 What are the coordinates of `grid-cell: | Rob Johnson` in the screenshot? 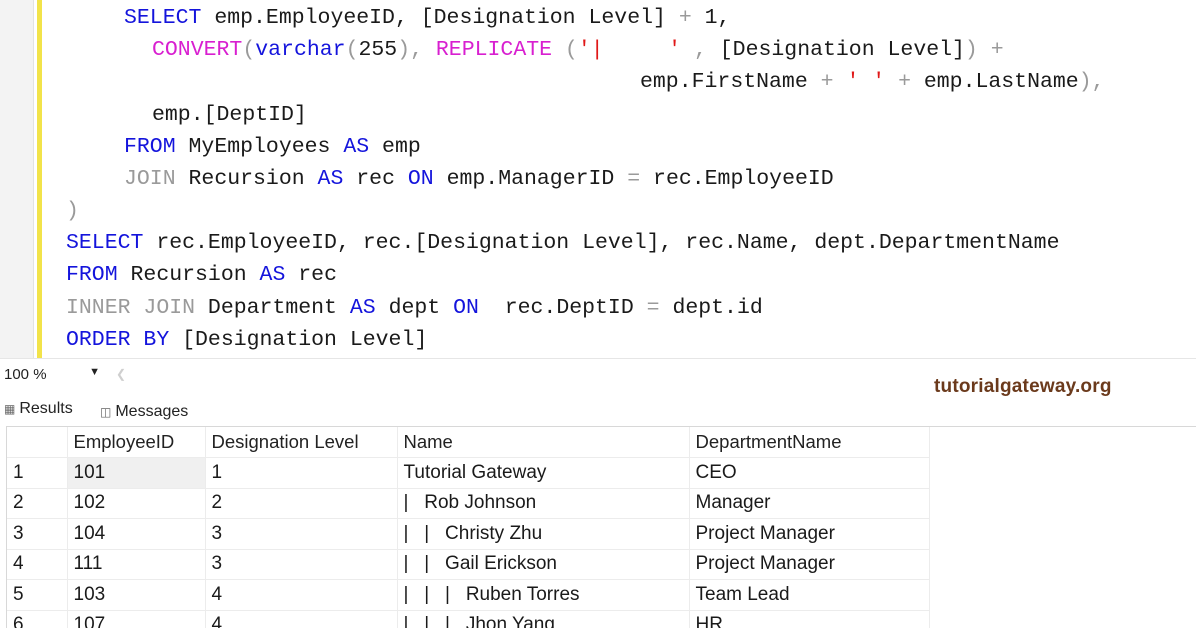 It's located at (543, 503).